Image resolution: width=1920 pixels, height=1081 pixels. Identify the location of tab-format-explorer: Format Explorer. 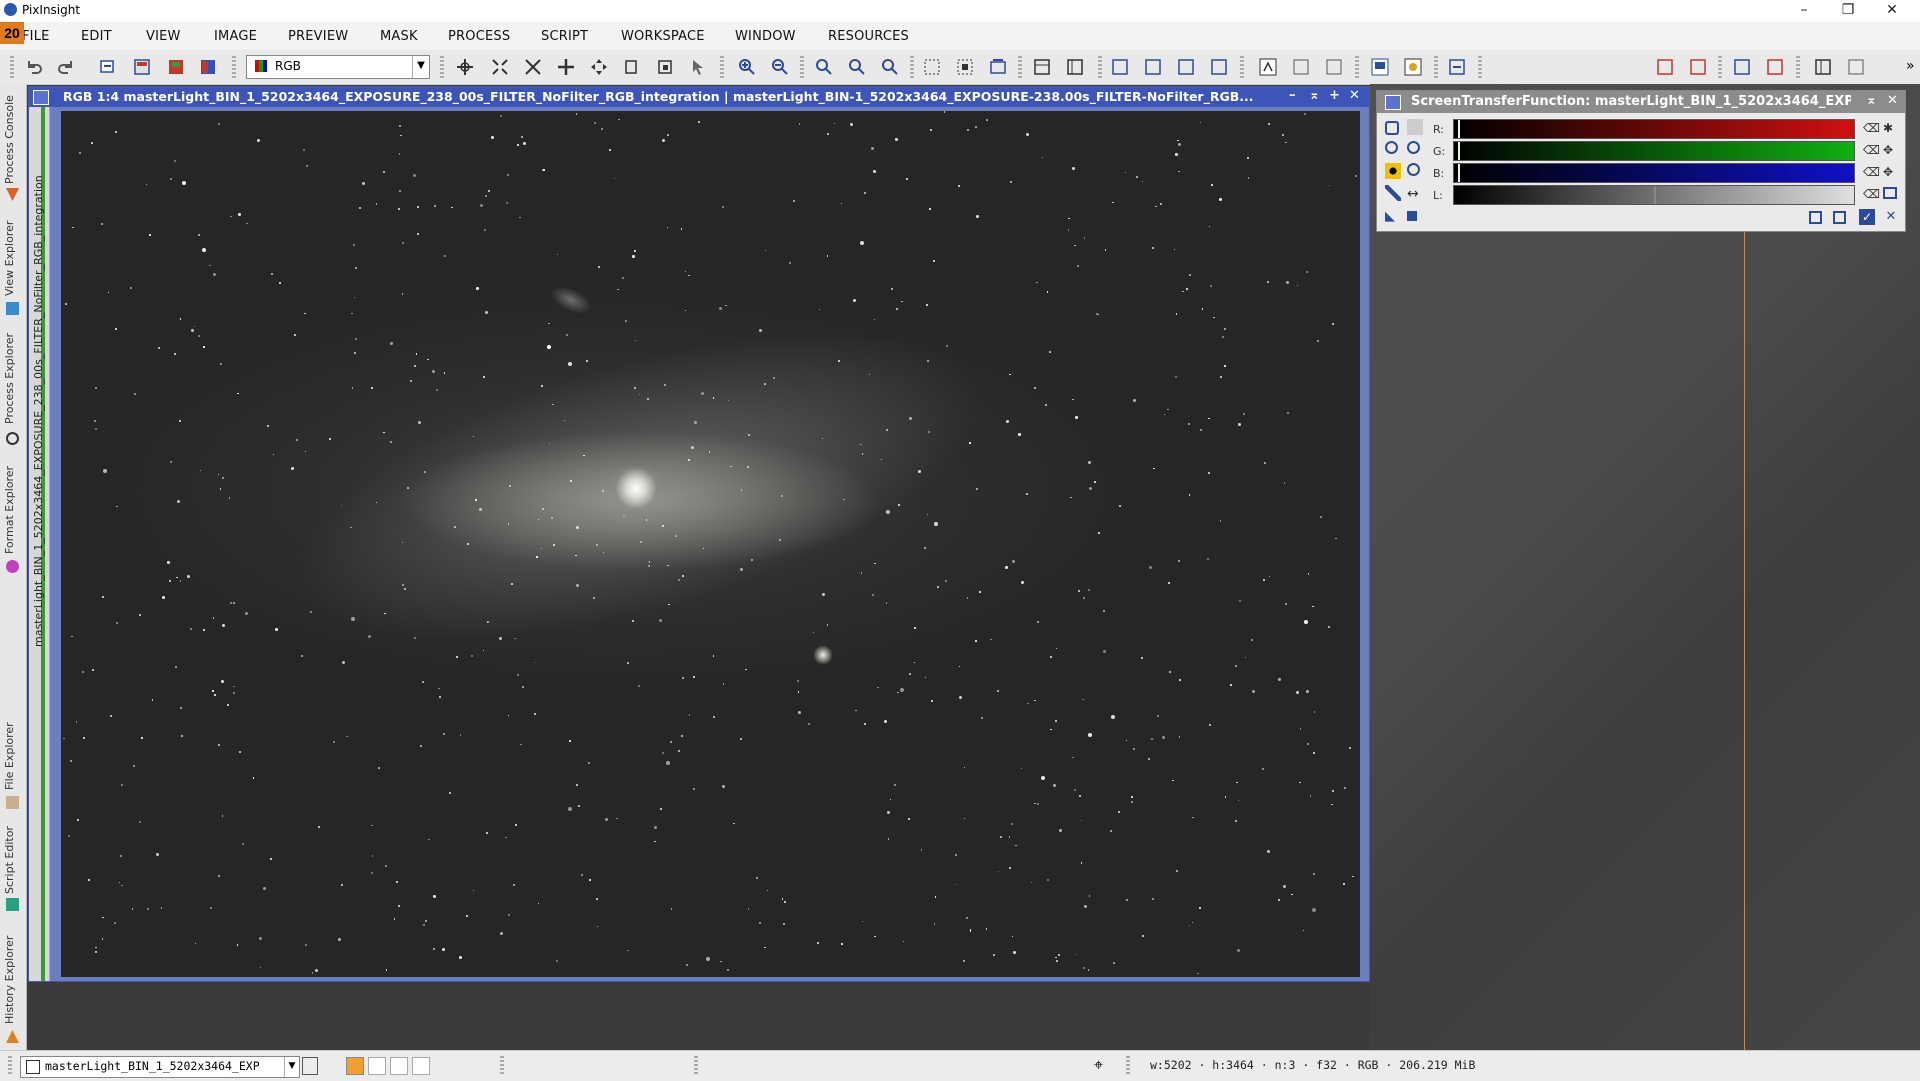
(9, 510).